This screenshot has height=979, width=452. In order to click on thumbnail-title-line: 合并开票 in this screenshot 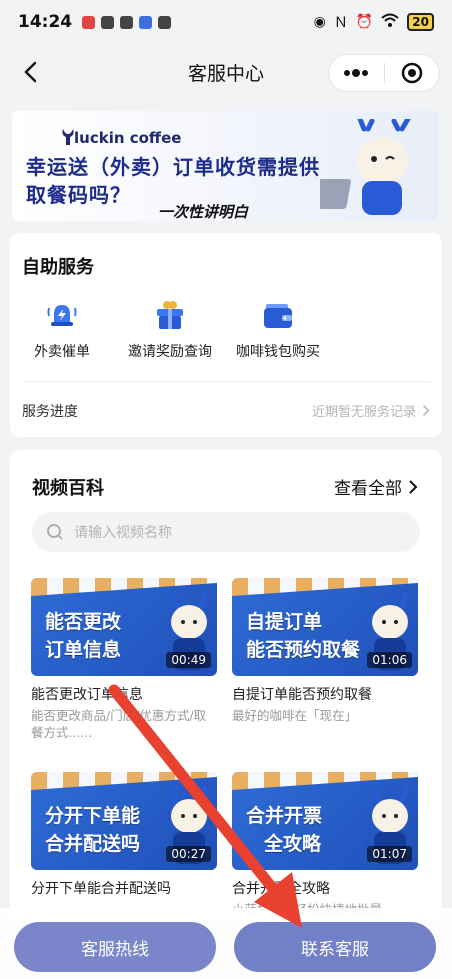, I will do `click(284, 816)`.